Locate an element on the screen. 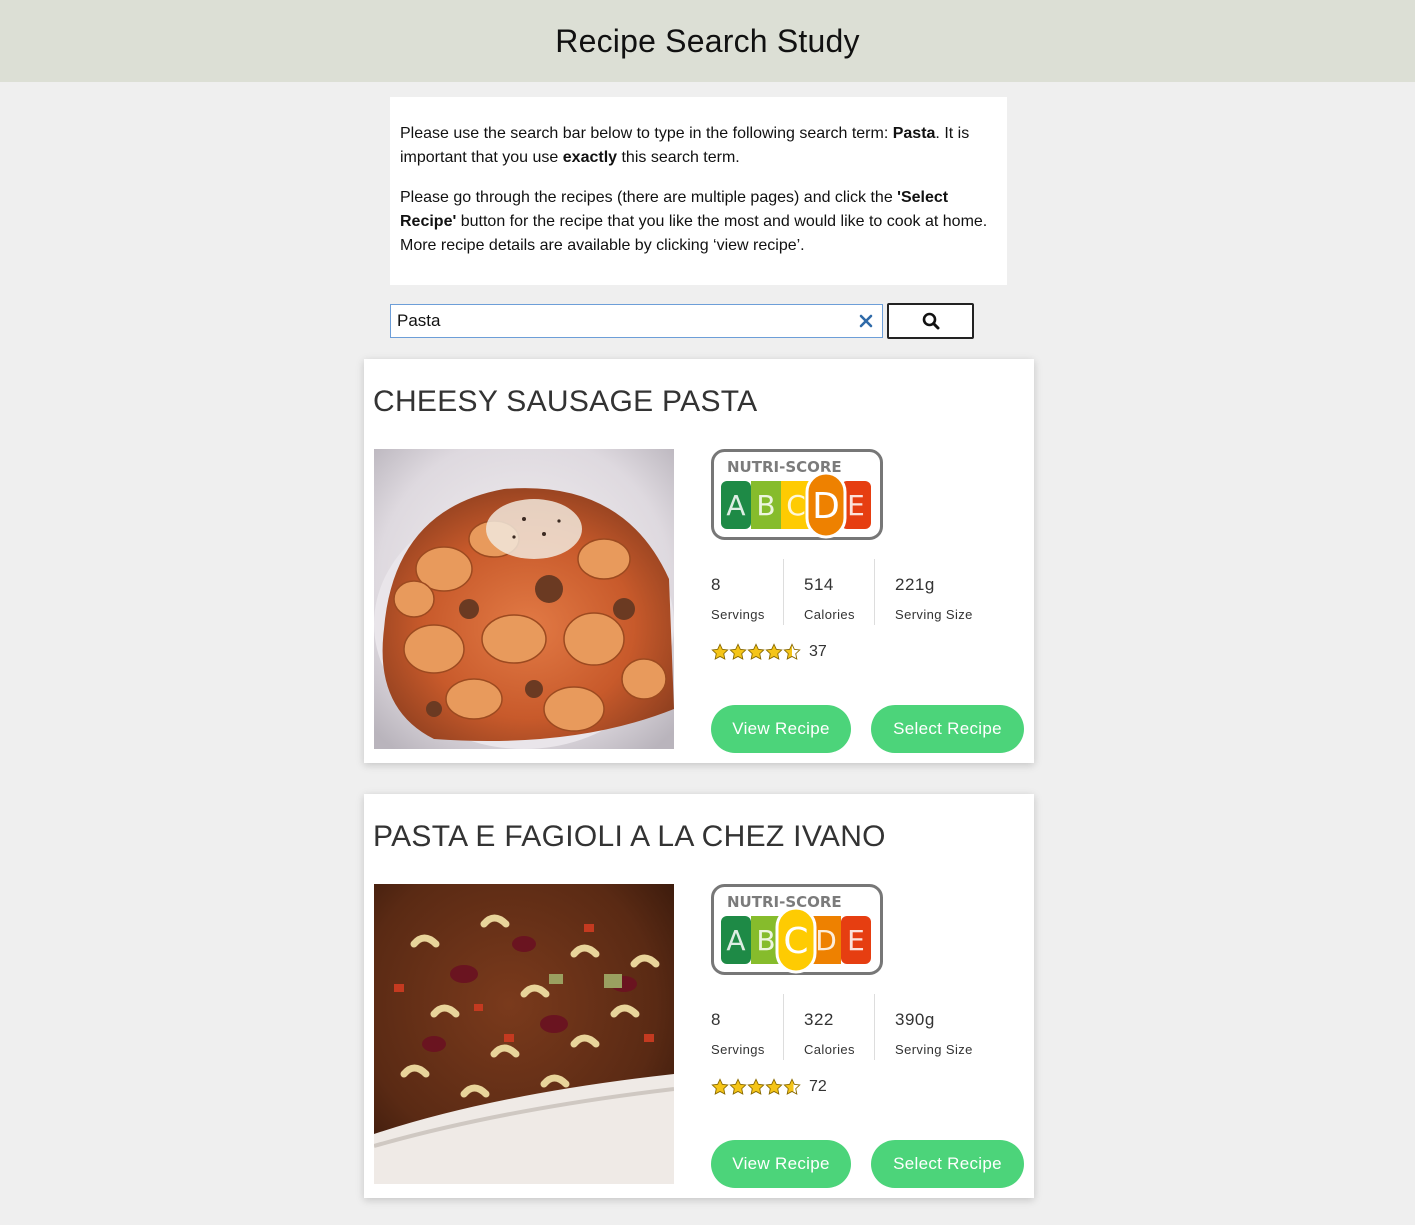 Image resolution: width=1415 pixels, height=1225 pixels. nutri-score-label: NUTRI-SCORE A B C ED is located at coordinates (797, 494).